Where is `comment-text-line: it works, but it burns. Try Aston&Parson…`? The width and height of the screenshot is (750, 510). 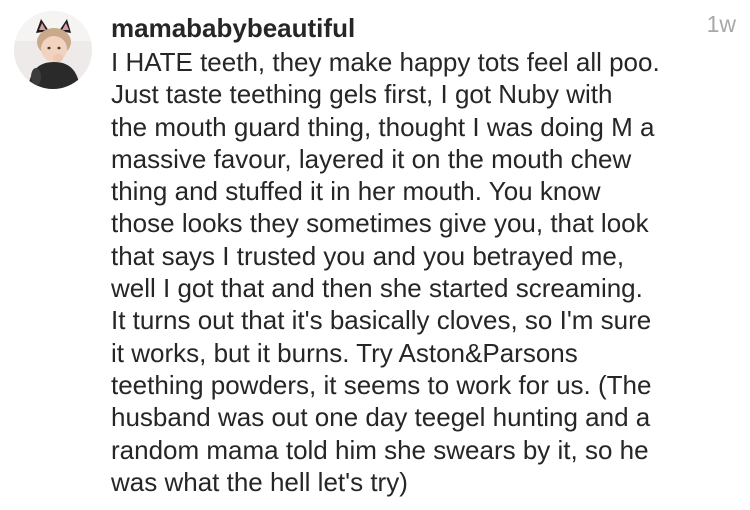 comment-text-line: it works, but it burns. Try Aston&Parson… is located at coordinates (344, 352).